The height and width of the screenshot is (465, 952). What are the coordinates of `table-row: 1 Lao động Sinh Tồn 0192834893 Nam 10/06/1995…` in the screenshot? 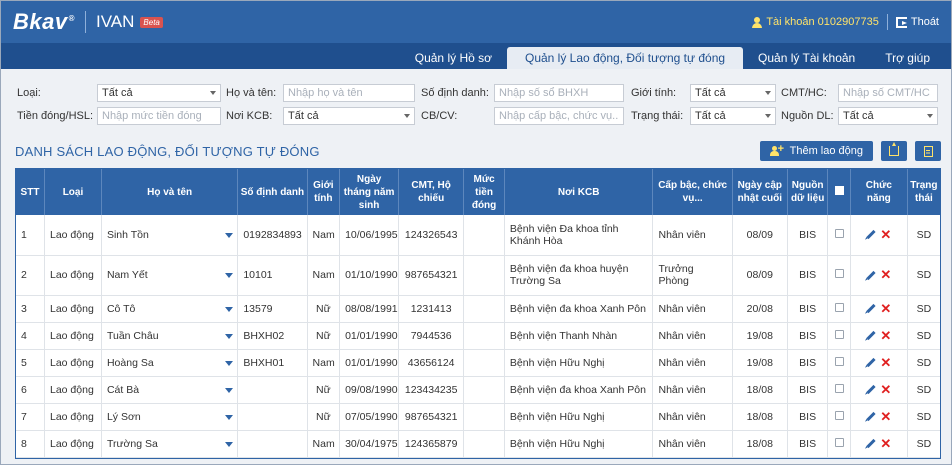 It's located at (478, 235).